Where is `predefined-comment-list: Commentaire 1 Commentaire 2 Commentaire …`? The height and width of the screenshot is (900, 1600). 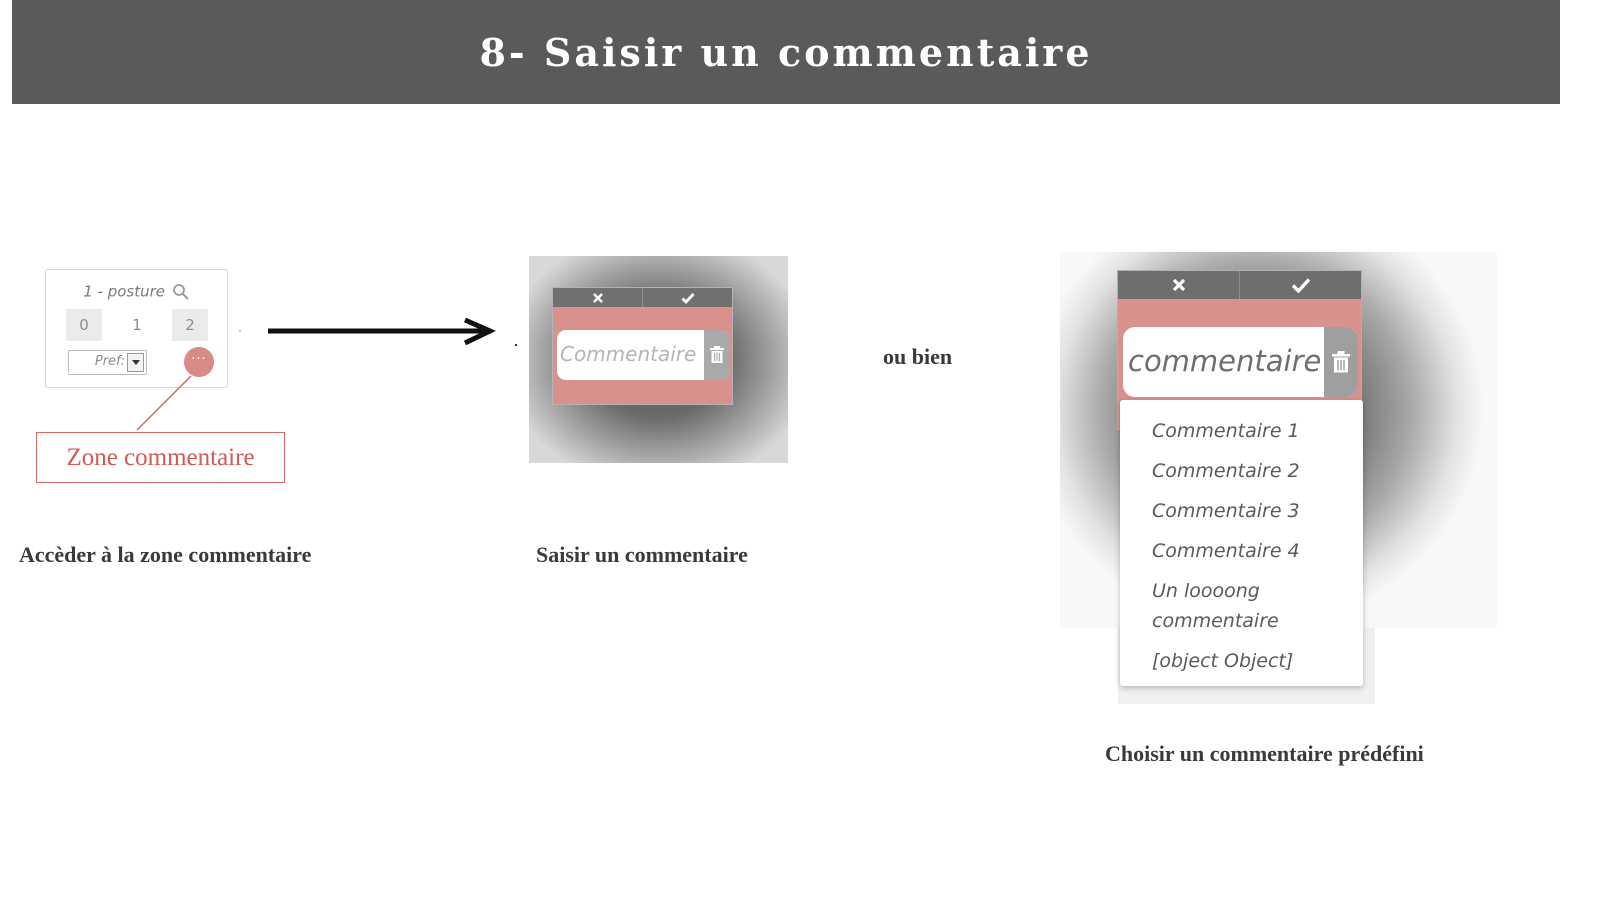
predefined-comment-list: Commentaire 1 Commentaire 2 Commentaire … is located at coordinates (1241, 543).